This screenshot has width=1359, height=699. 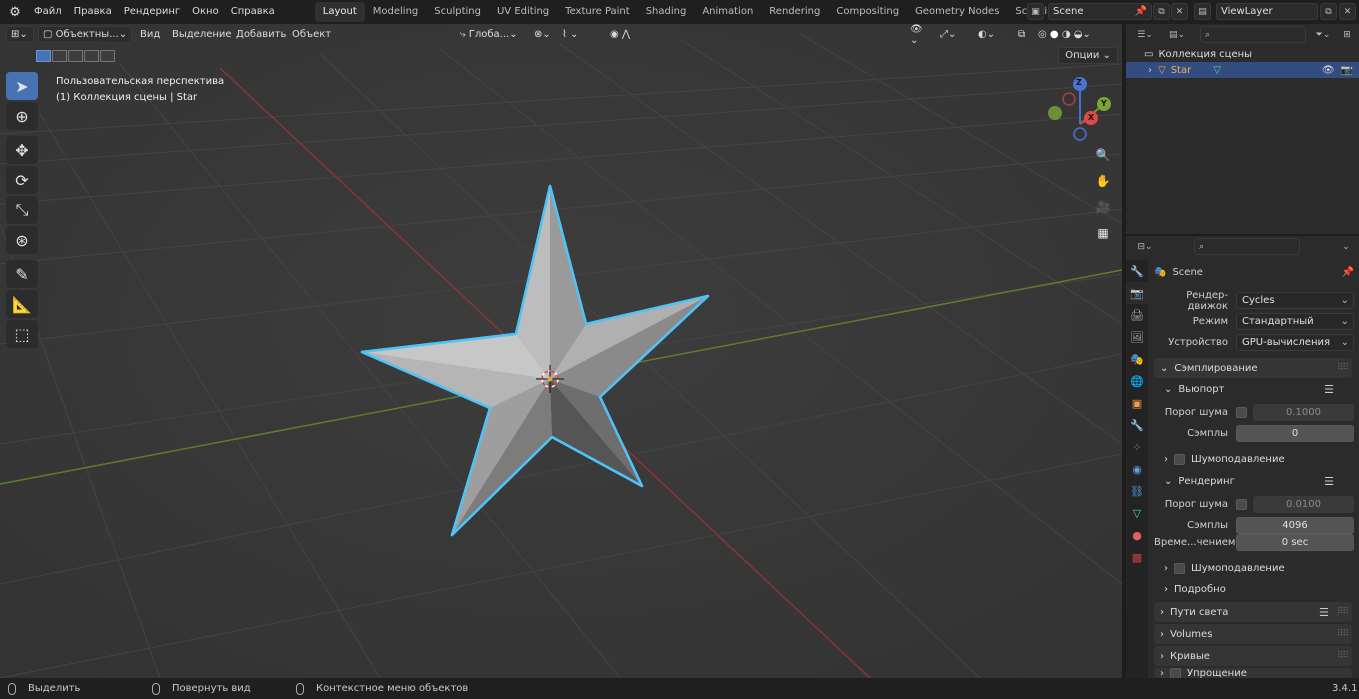 I want to click on filter-icon: ⏷⌄, so click(x=1323, y=34).